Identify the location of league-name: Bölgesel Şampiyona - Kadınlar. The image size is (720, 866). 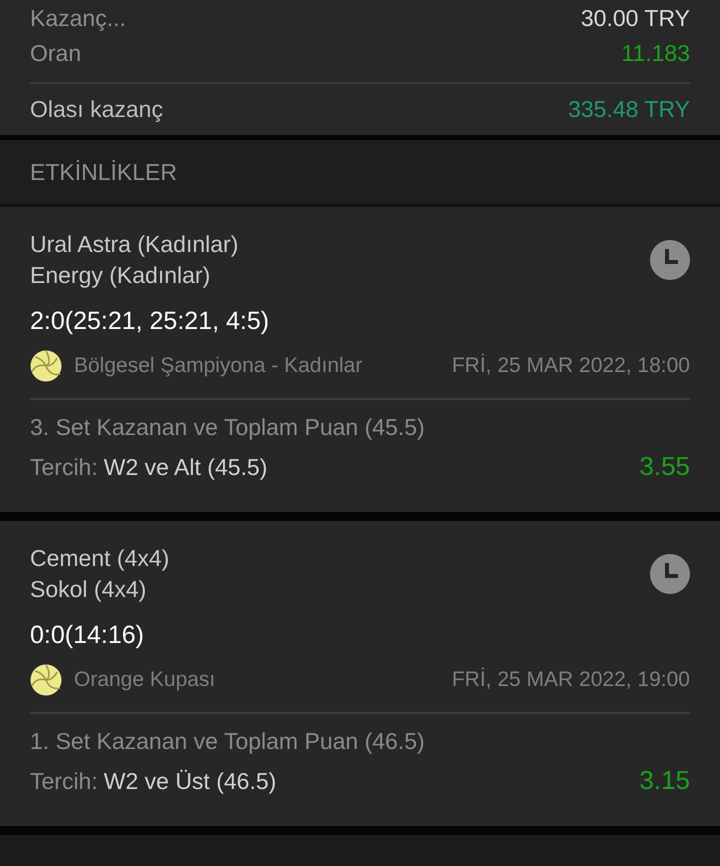
(219, 366).